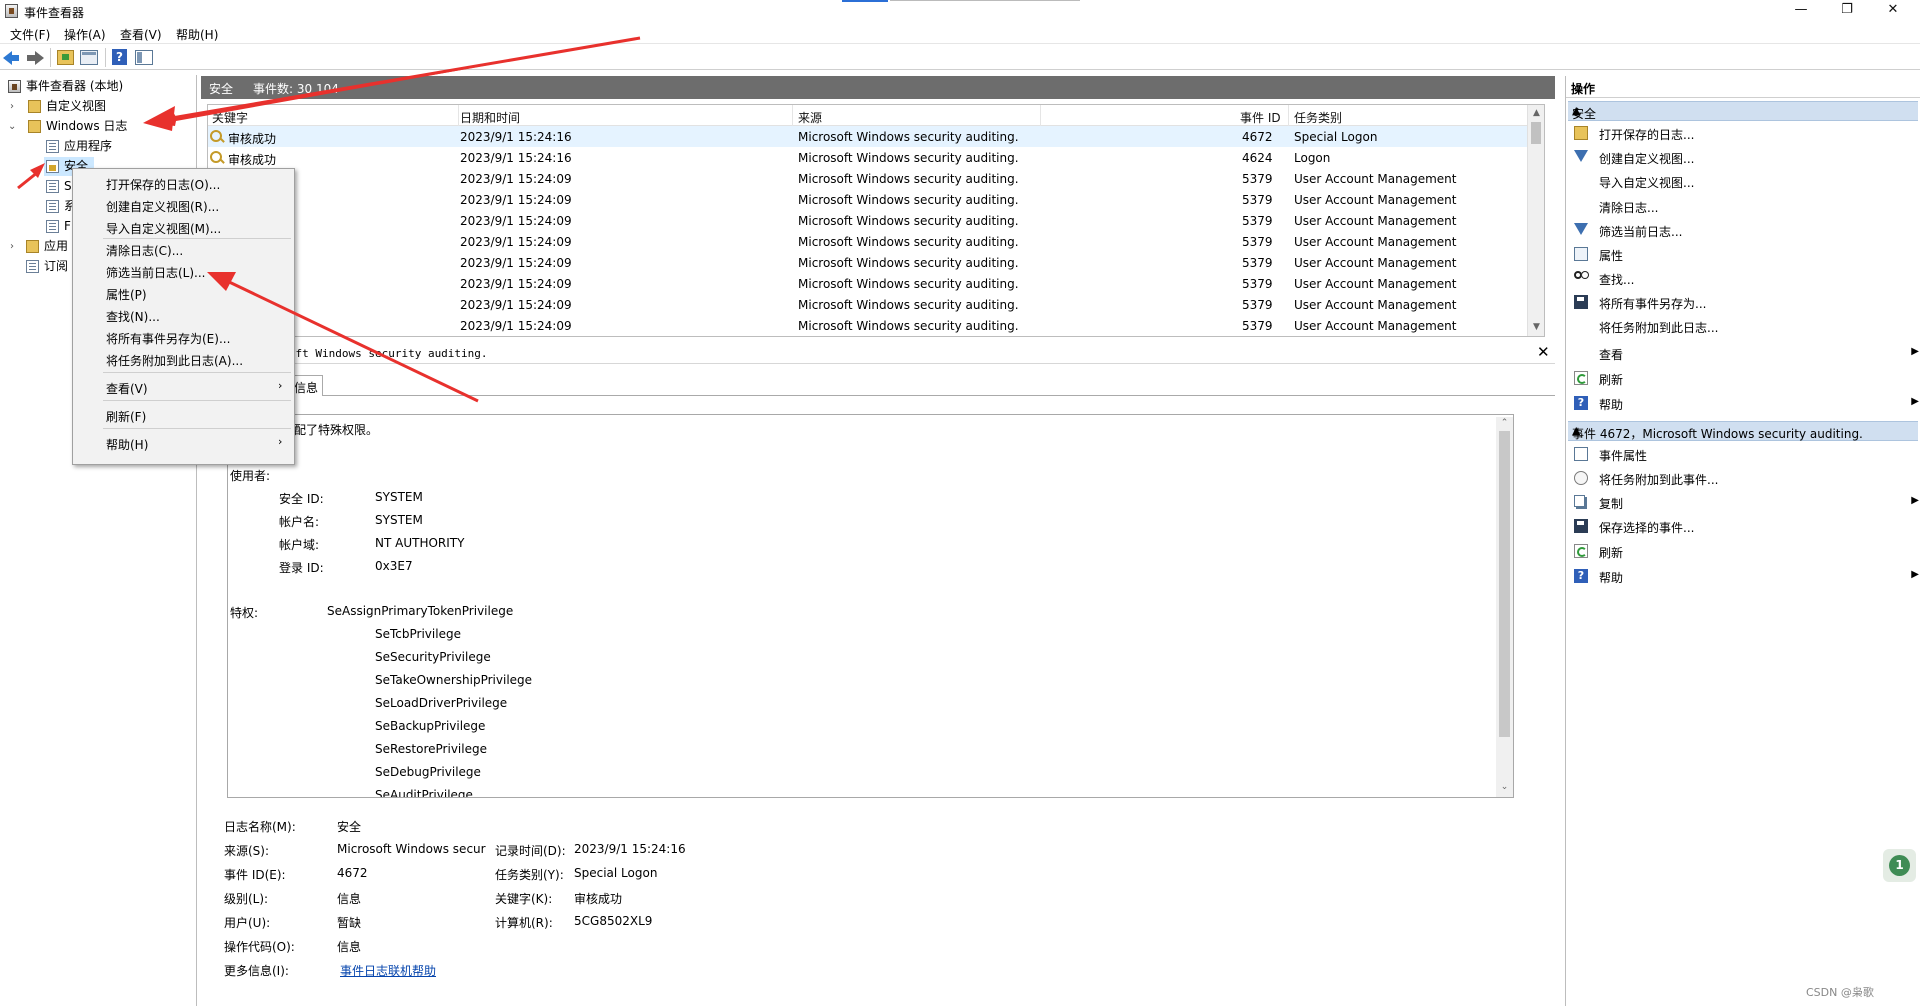 Image resolution: width=1920 pixels, height=1006 pixels. I want to click on col-keywords: 关键字, so click(230, 117).